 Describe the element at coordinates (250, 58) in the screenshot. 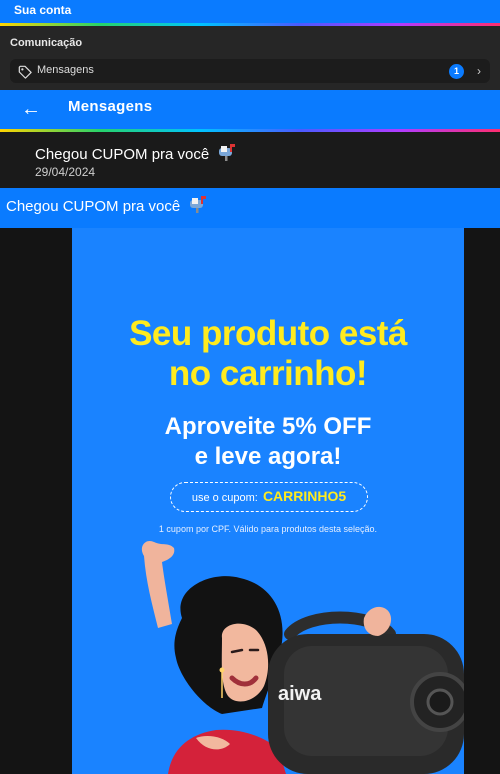

I see `communication-section: Comunicação Mensagens 1 ›` at that location.